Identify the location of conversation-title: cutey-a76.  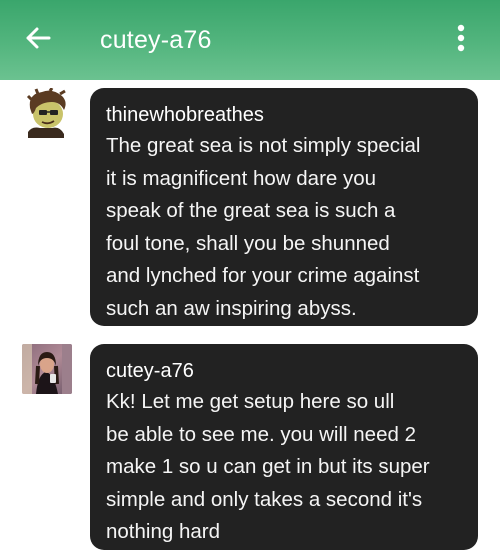
(156, 40).